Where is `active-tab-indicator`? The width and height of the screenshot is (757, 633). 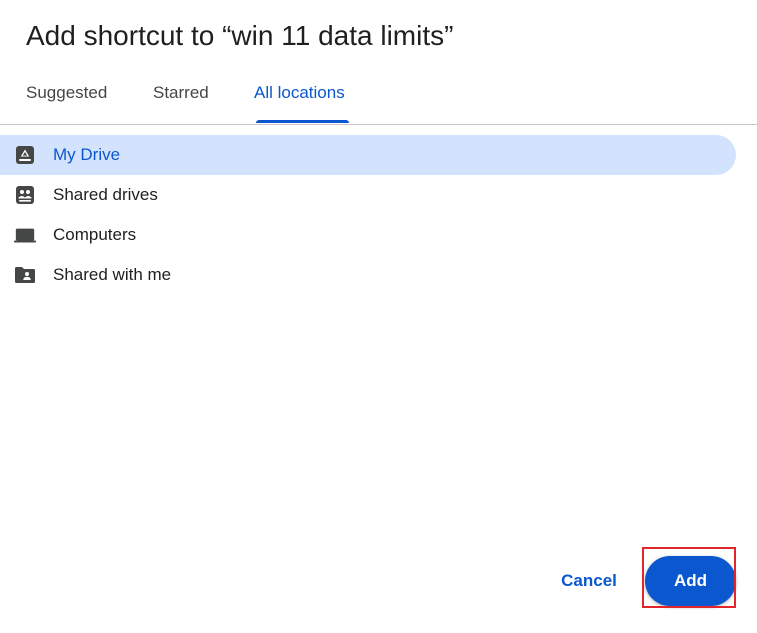
active-tab-indicator is located at coordinates (302, 121).